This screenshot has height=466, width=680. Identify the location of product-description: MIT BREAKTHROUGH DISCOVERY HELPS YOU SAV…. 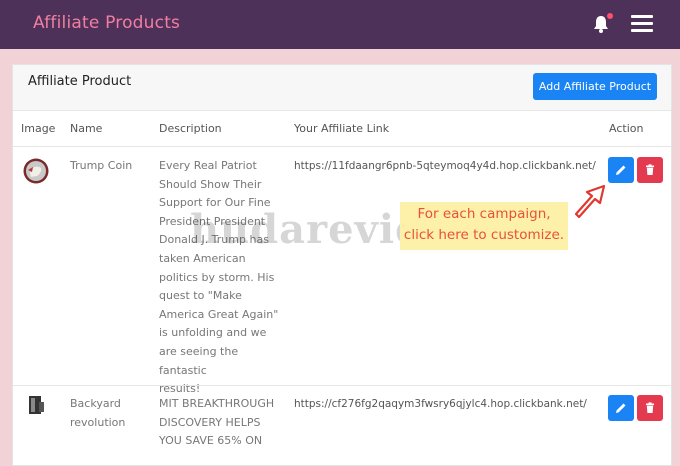
(217, 422).